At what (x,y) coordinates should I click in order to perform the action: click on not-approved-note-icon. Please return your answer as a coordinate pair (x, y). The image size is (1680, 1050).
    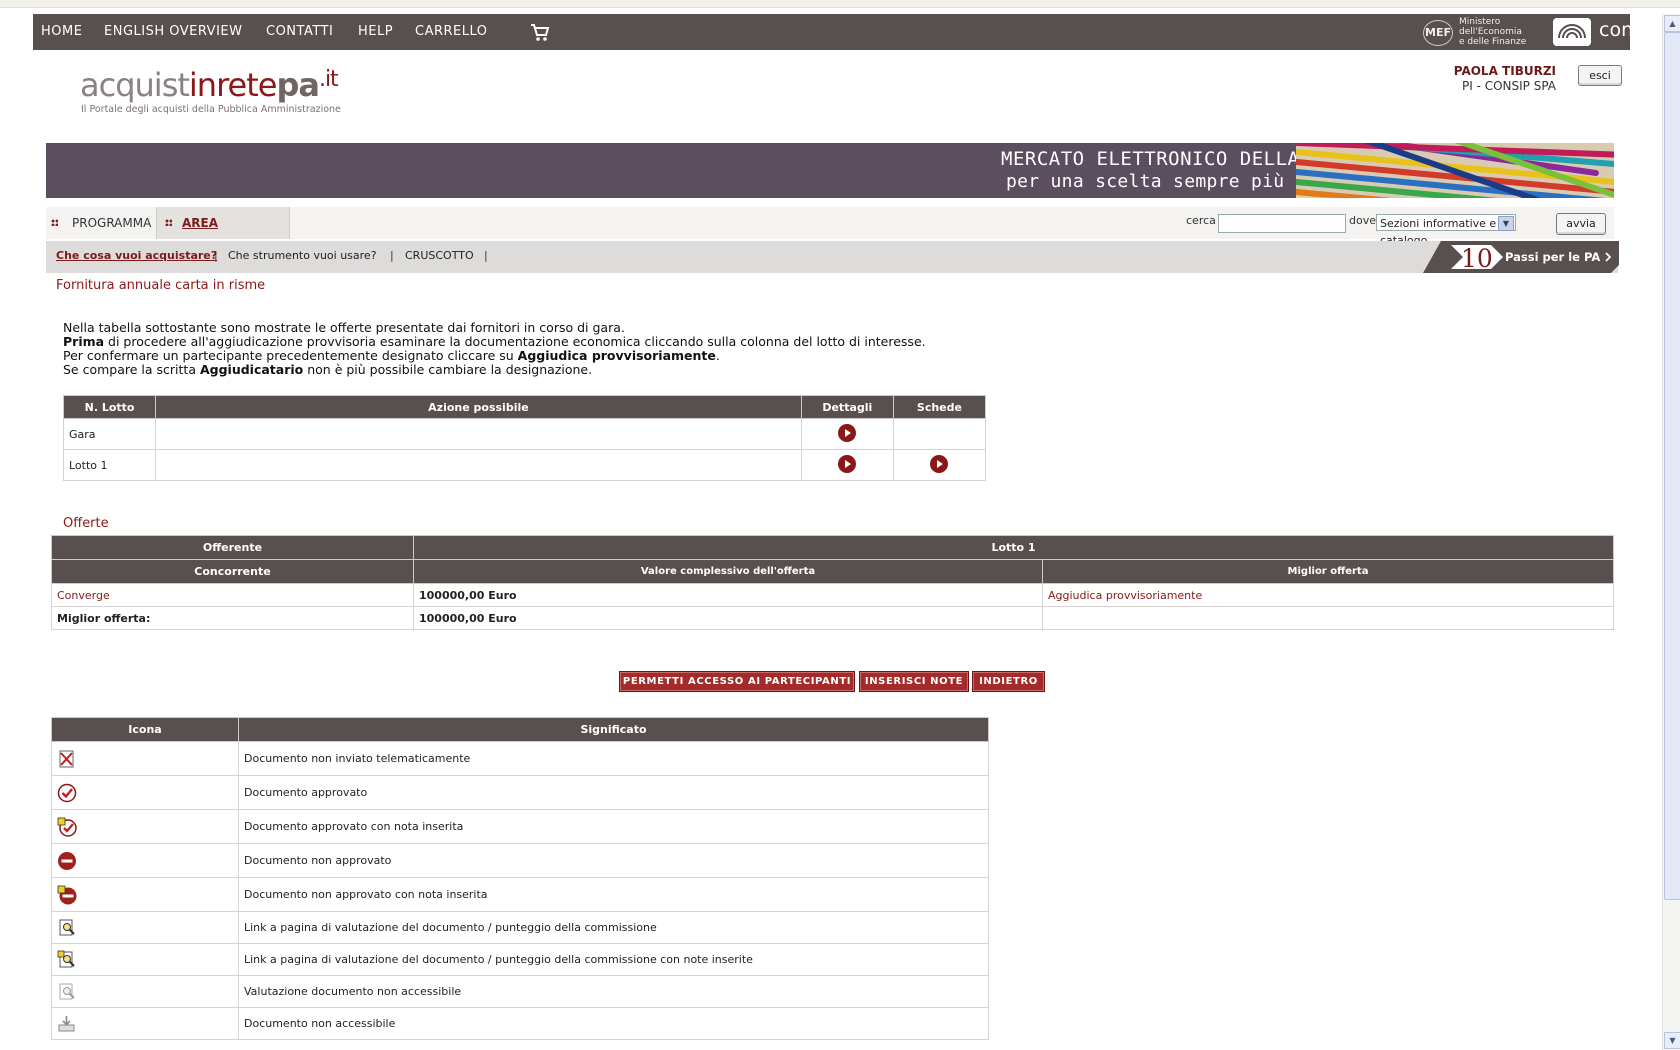
    Looking at the image, I should click on (67, 894).